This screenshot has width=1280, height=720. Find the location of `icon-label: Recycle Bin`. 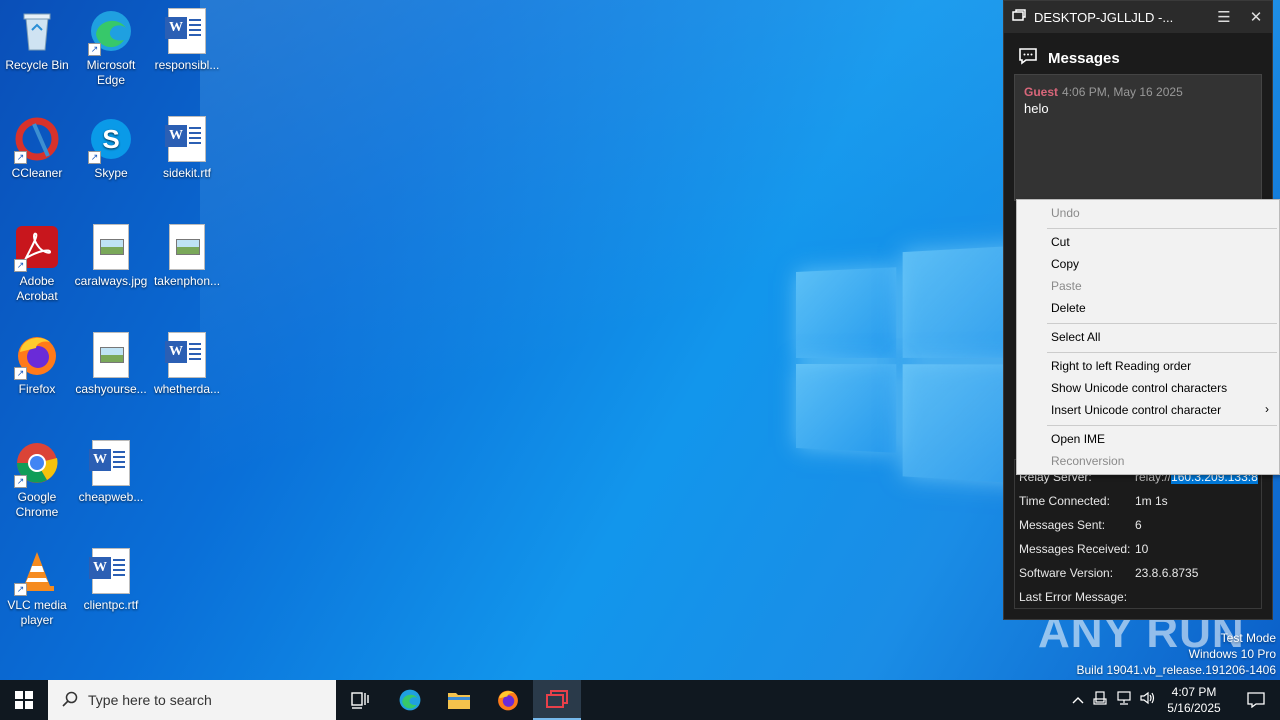

icon-label: Recycle Bin is located at coordinates (37, 65).